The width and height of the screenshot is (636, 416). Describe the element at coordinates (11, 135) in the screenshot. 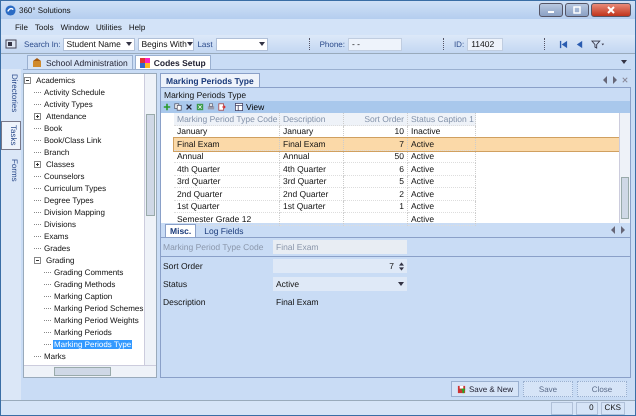

I see `side-tab: Tasks` at that location.